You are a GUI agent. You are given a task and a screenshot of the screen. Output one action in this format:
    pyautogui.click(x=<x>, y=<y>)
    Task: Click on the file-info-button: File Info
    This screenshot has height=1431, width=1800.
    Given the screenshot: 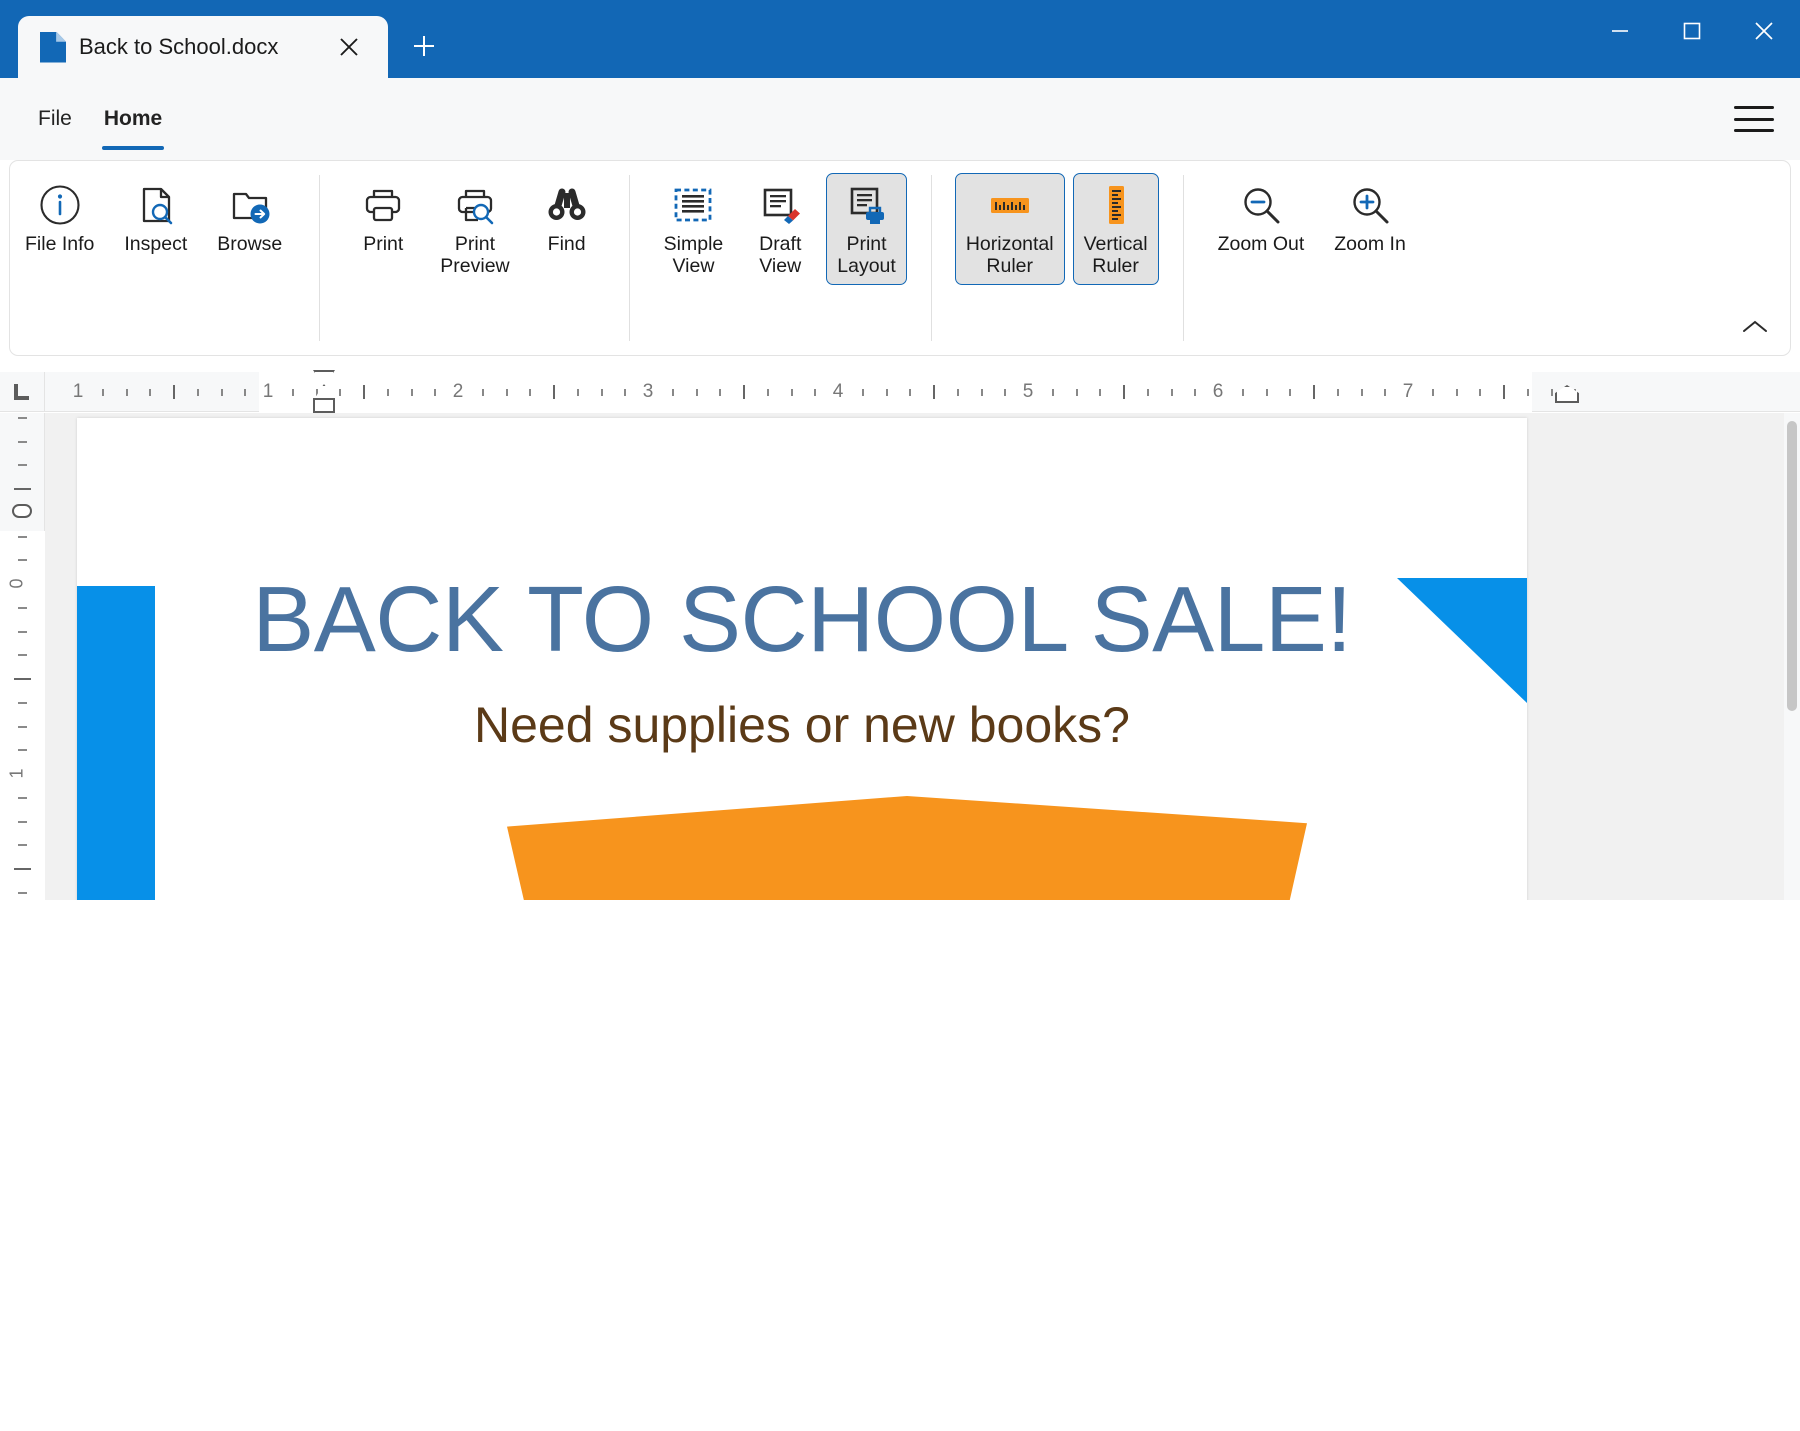 What is the action you would take?
    pyautogui.click(x=59, y=218)
    